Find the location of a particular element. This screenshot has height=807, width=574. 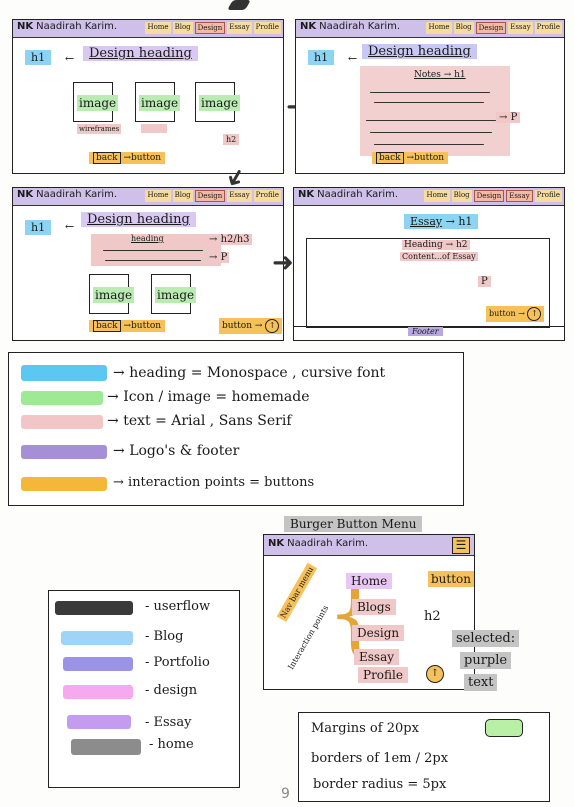

menu-item-home: Home is located at coordinates (369, 581).